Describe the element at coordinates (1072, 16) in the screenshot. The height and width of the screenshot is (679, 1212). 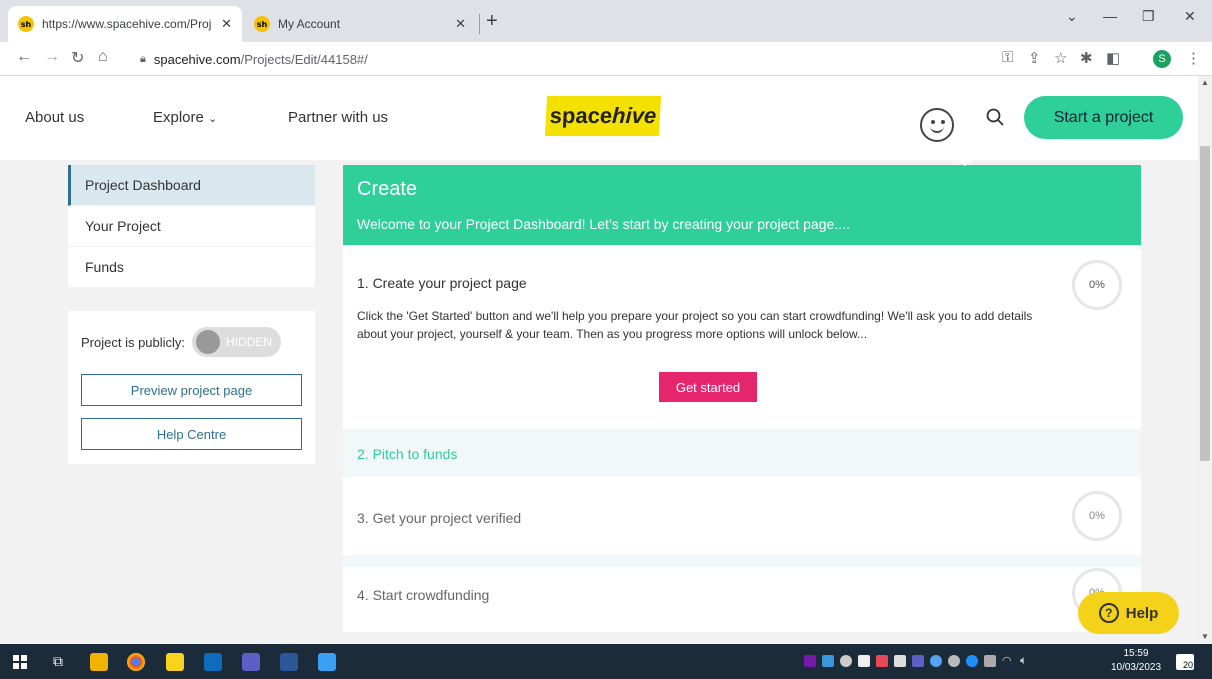
I see `tab-search-chevron-icon: ⌄` at that location.